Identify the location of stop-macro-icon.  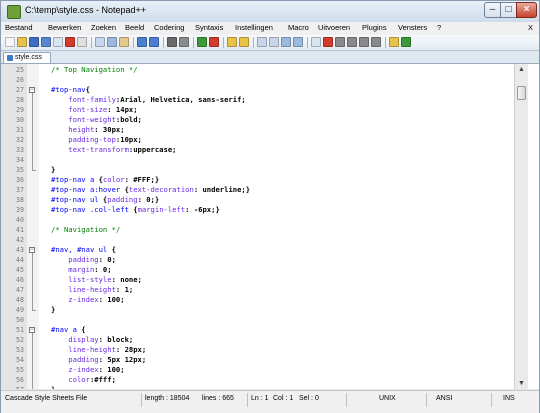
(340, 42).